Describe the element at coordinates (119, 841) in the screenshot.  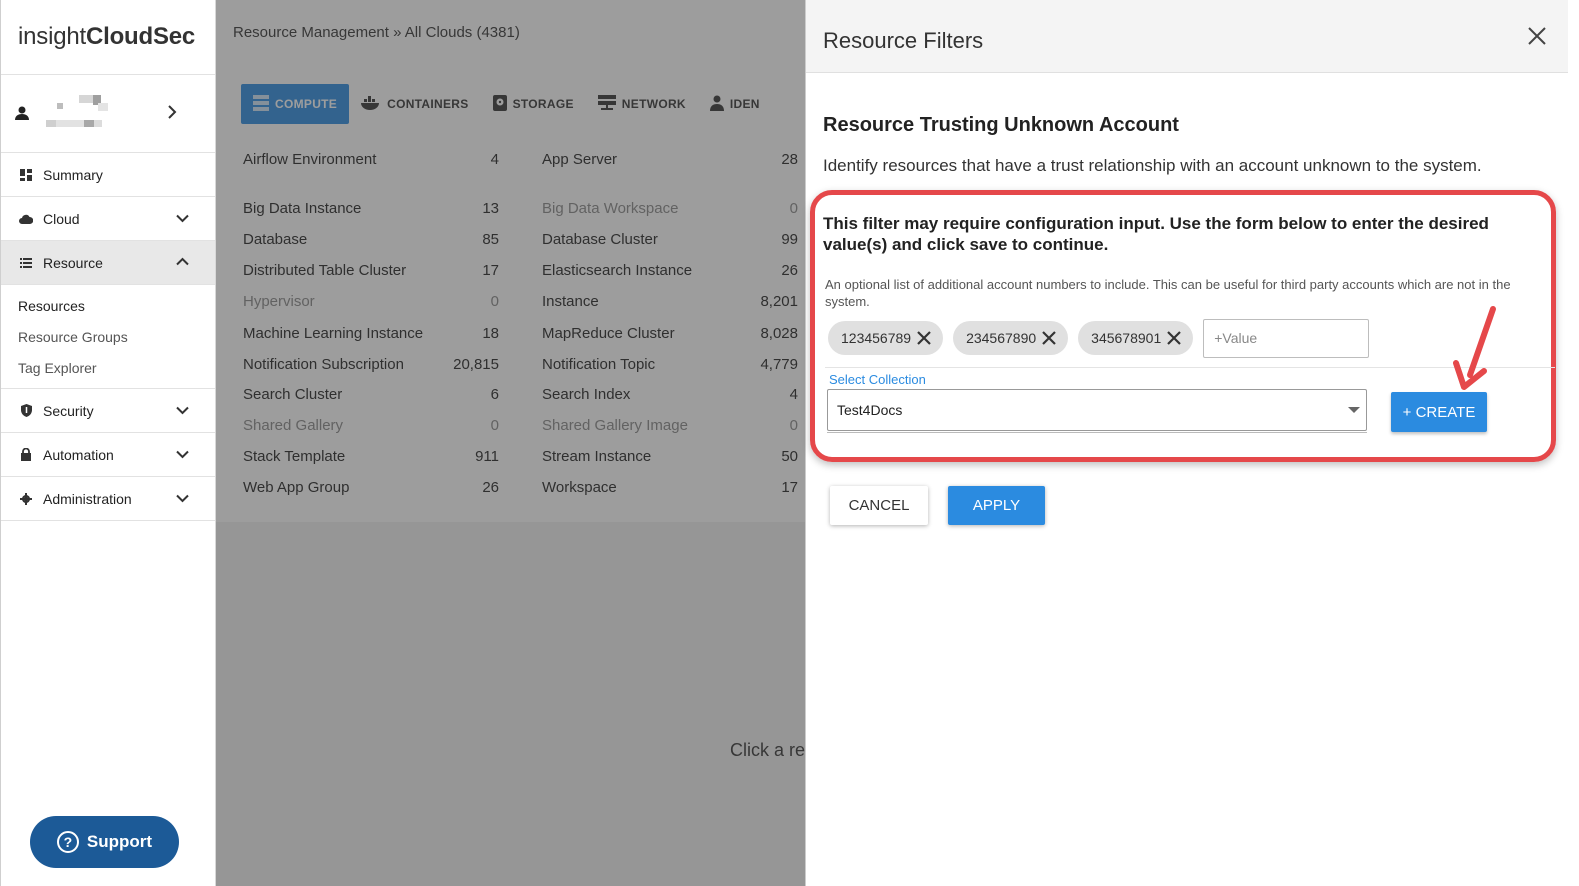
I see `support-label: Support` at that location.